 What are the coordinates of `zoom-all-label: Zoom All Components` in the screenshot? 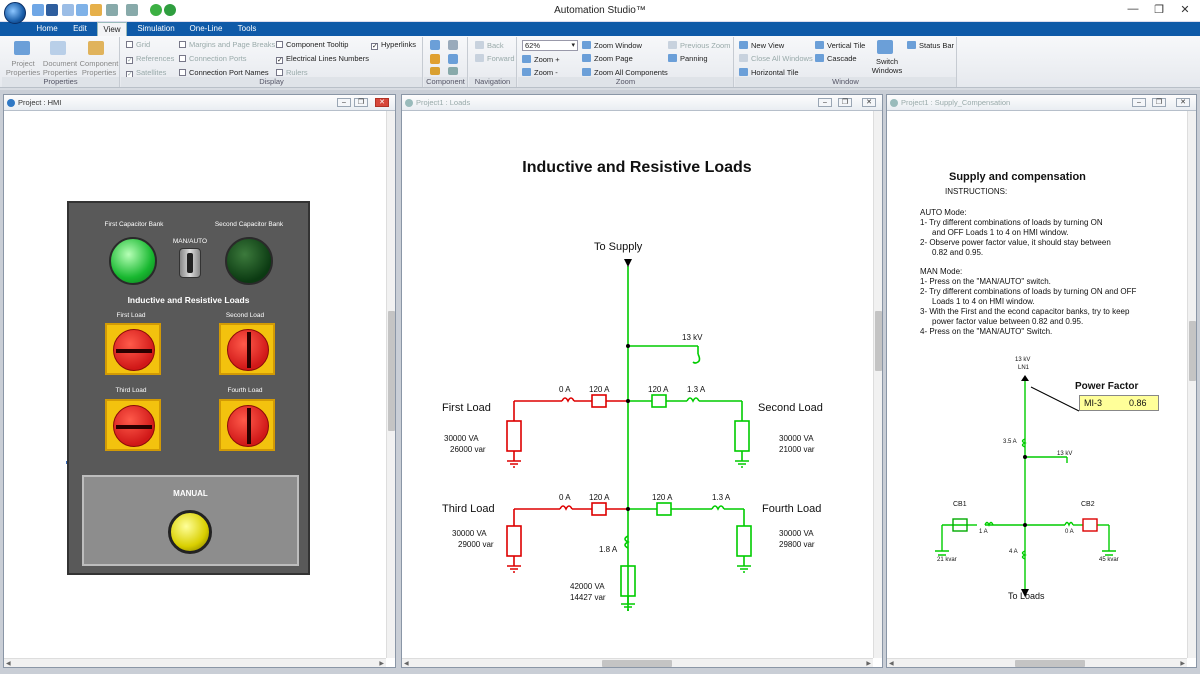 It's located at (631, 72).